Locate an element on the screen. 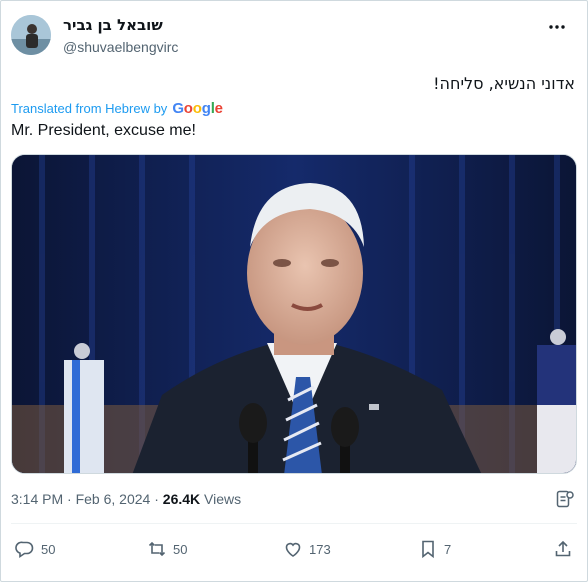 The image size is (588, 582). tweet-meta: 3:14 PM · Feb 6, 2024 · 26.4K Views is located at coordinates (126, 499).